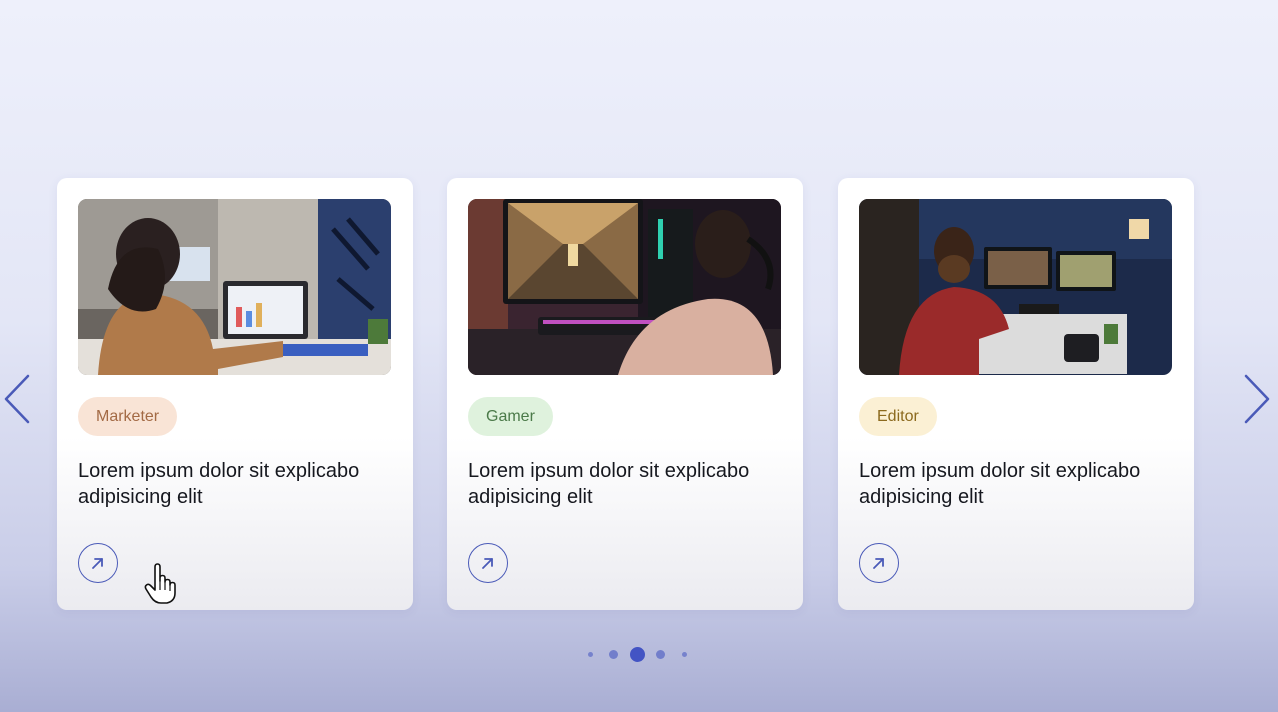  What do you see at coordinates (1015, 287) in the screenshot?
I see `card-image-editor-at-workstation` at bounding box center [1015, 287].